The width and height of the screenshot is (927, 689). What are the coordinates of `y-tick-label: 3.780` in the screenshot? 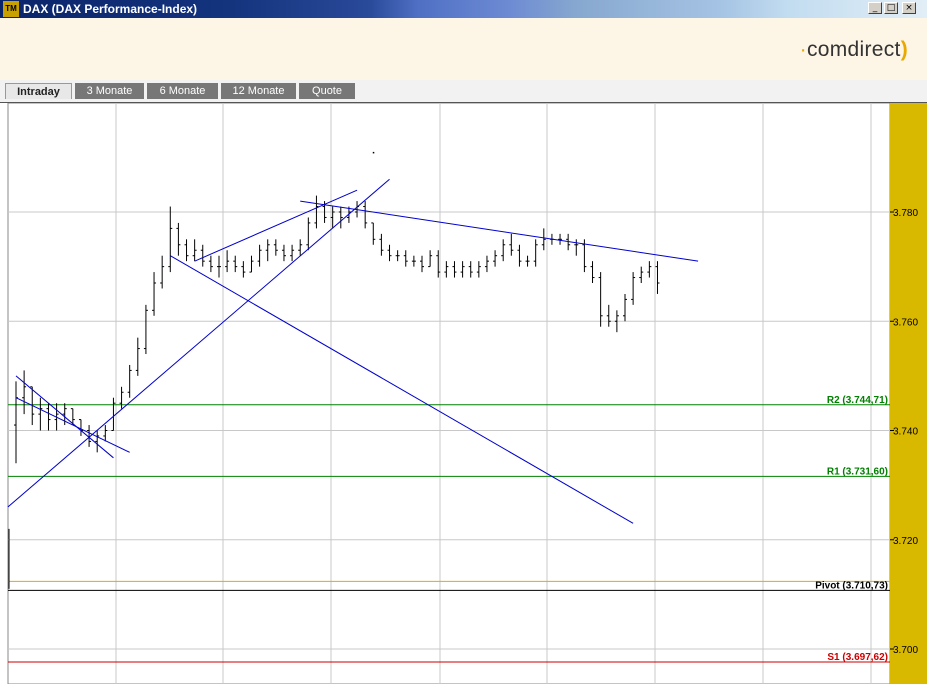 It's located at (905, 213).